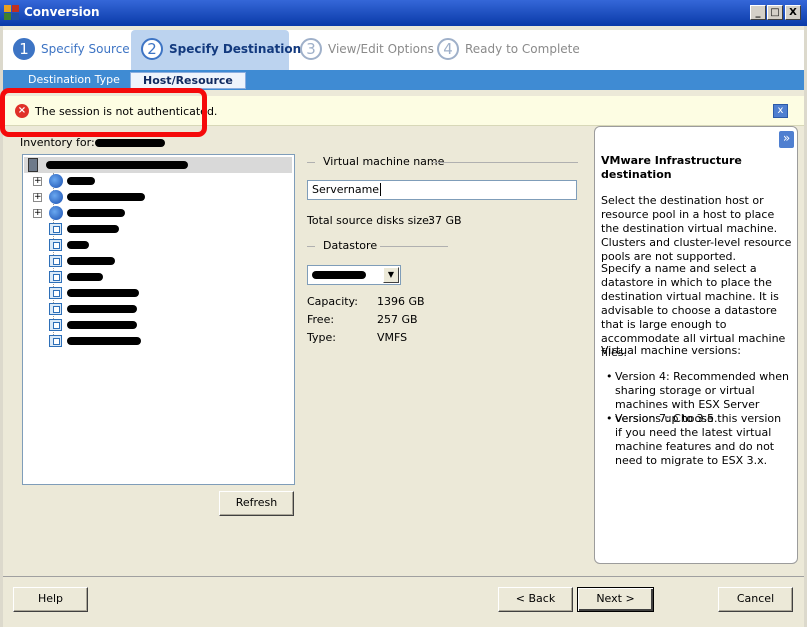 This screenshot has width=807, height=627. I want to click on title-bar: Conversion _ □ X, so click(403, 13).